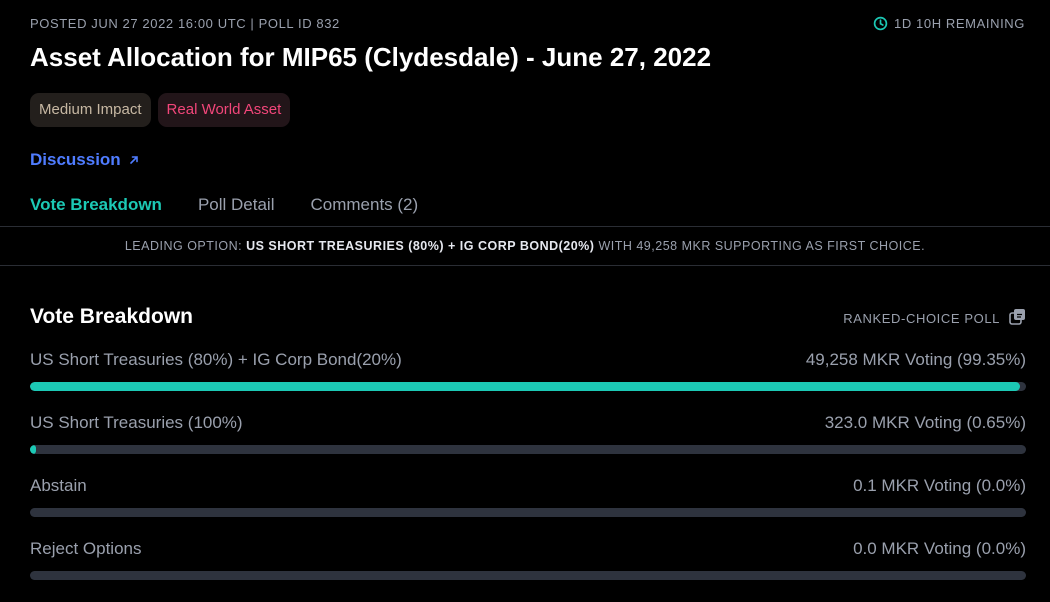  I want to click on tag-list: Medium Impact Real World Asset, so click(160, 110).